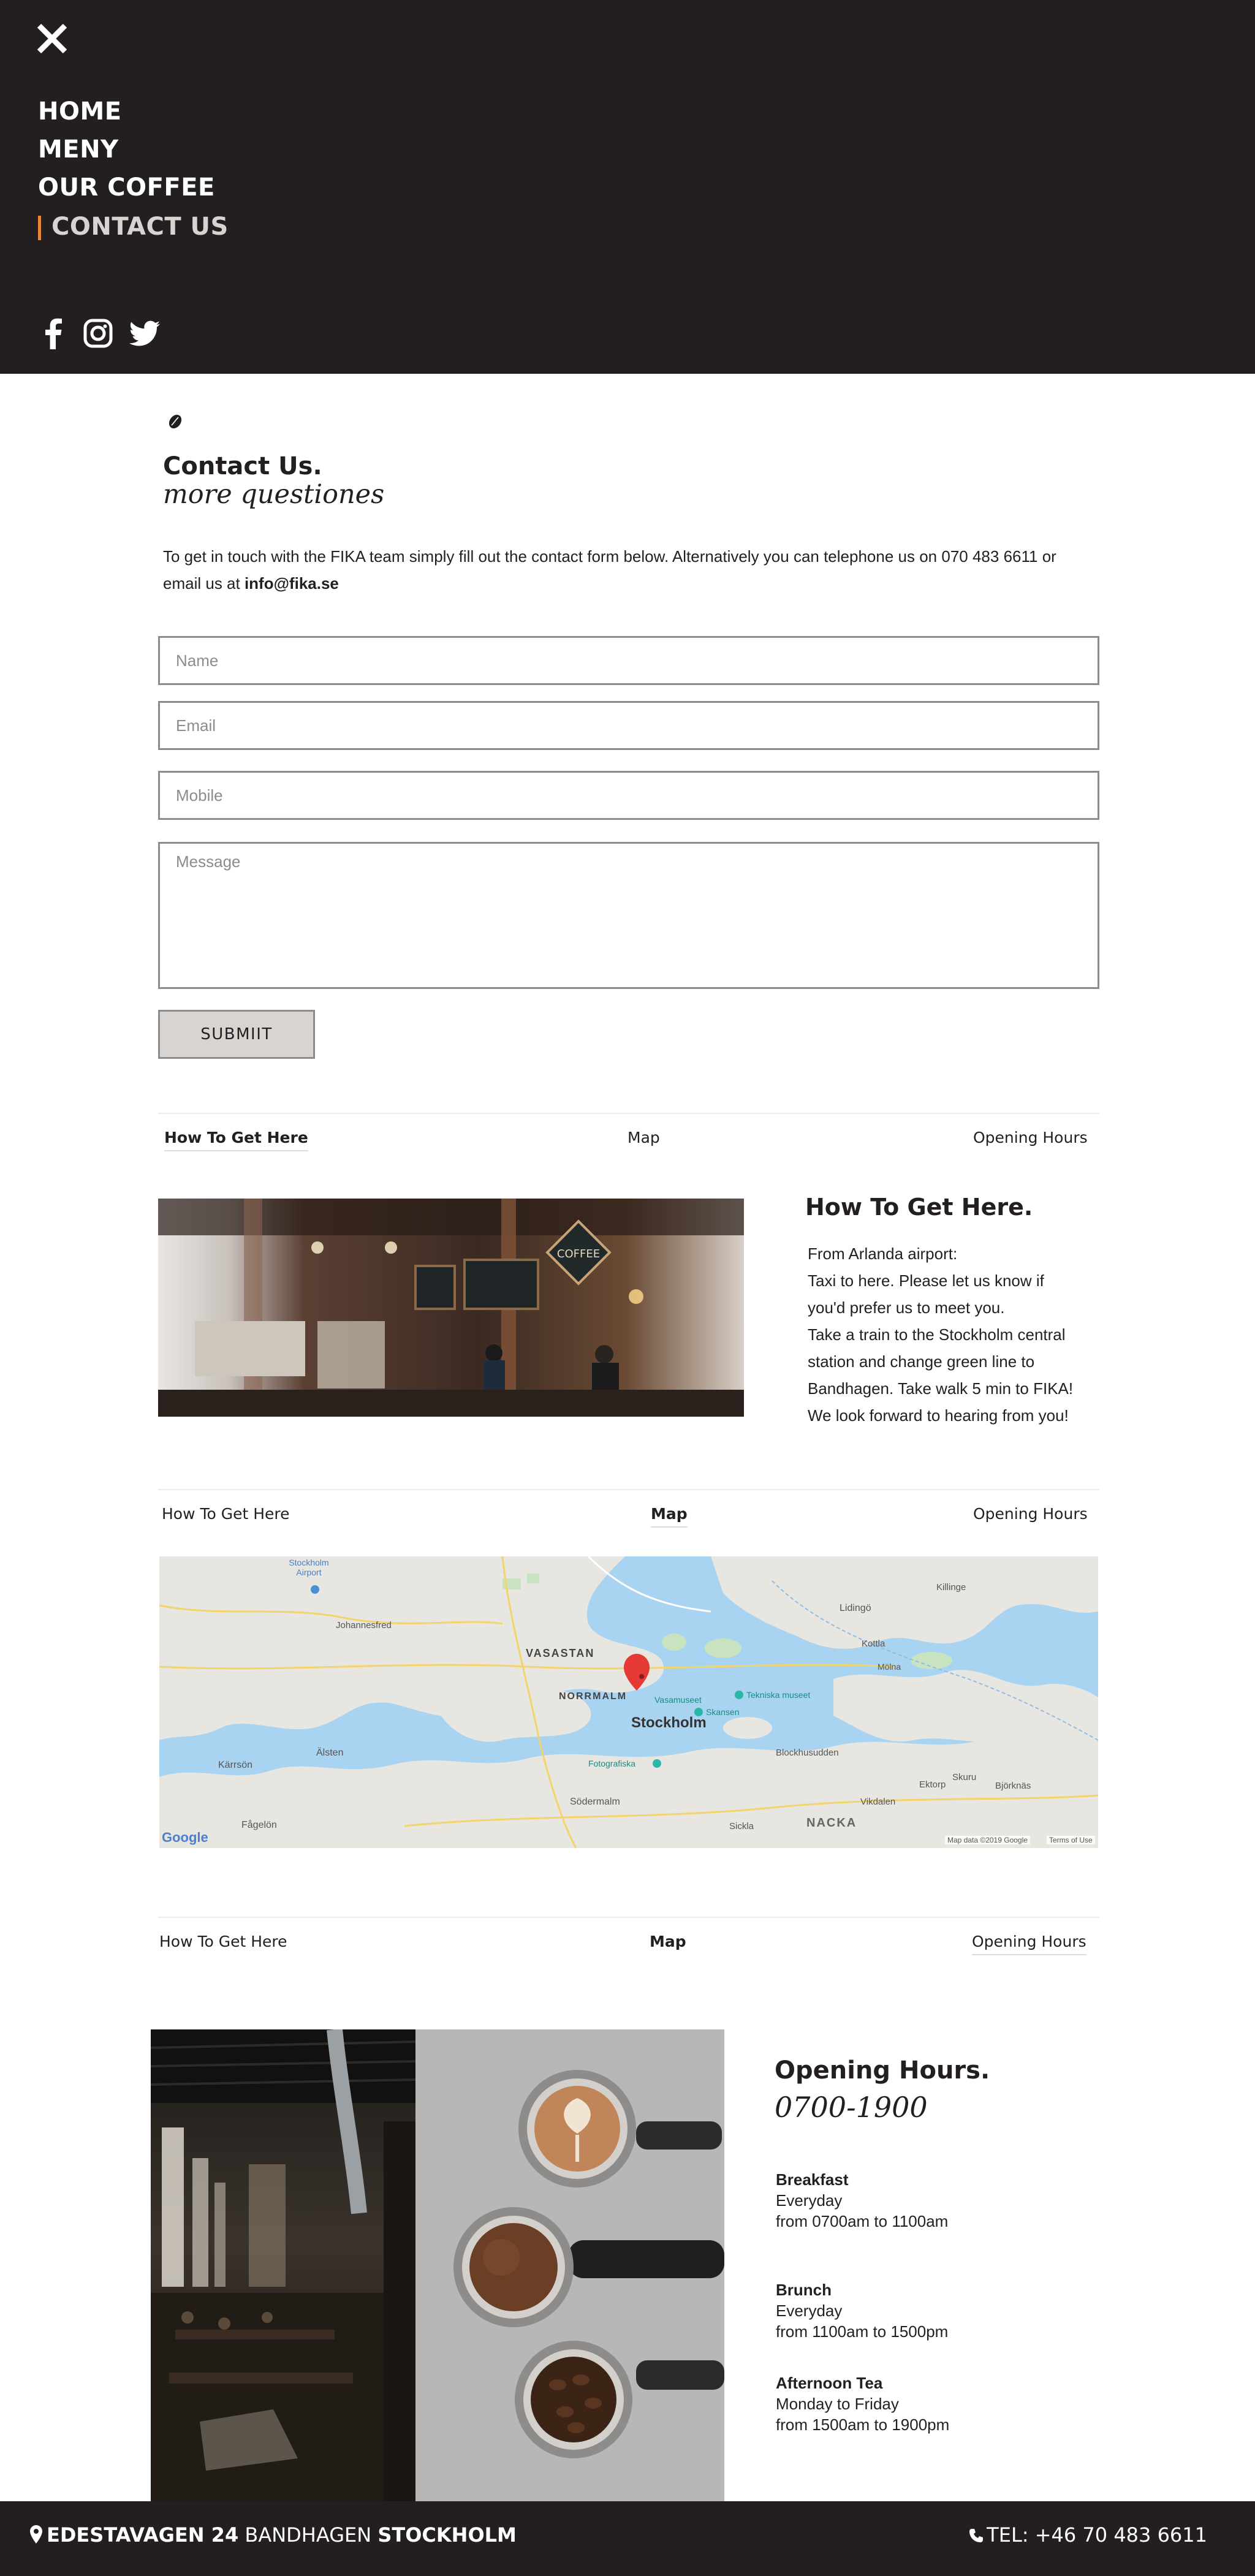 This screenshot has width=1255, height=2576. What do you see at coordinates (926, 1280) in the screenshot?
I see `directions-line: Taxi to here. Please let us know if` at bounding box center [926, 1280].